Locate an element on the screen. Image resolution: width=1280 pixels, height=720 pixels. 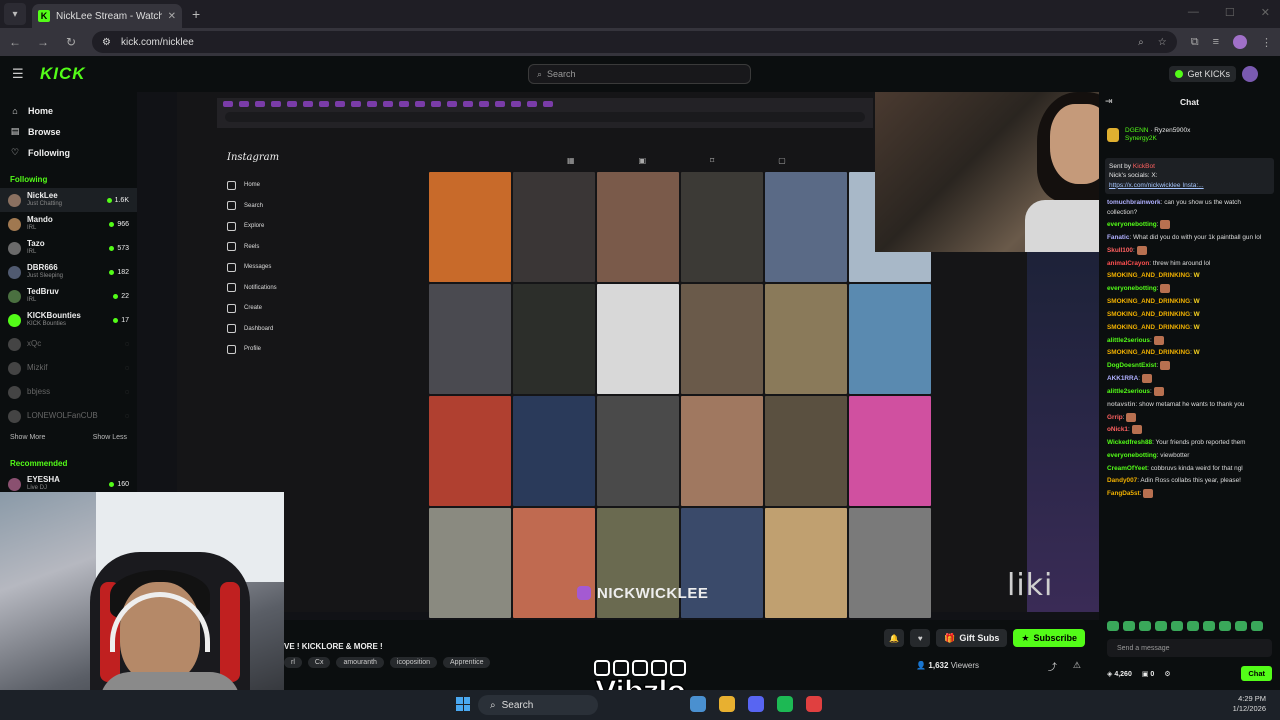
nav-browse: ▤ Browse is located at coordinates (68, 131).